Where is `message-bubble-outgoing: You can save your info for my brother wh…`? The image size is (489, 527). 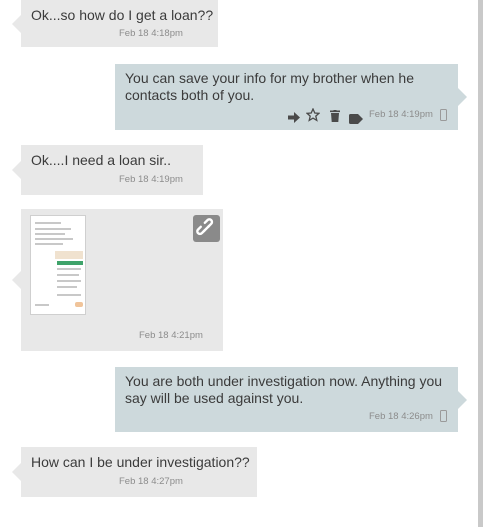 message-bubble-outgoing: You can save your info for my brother wh… is located at coordinates (291, 97).